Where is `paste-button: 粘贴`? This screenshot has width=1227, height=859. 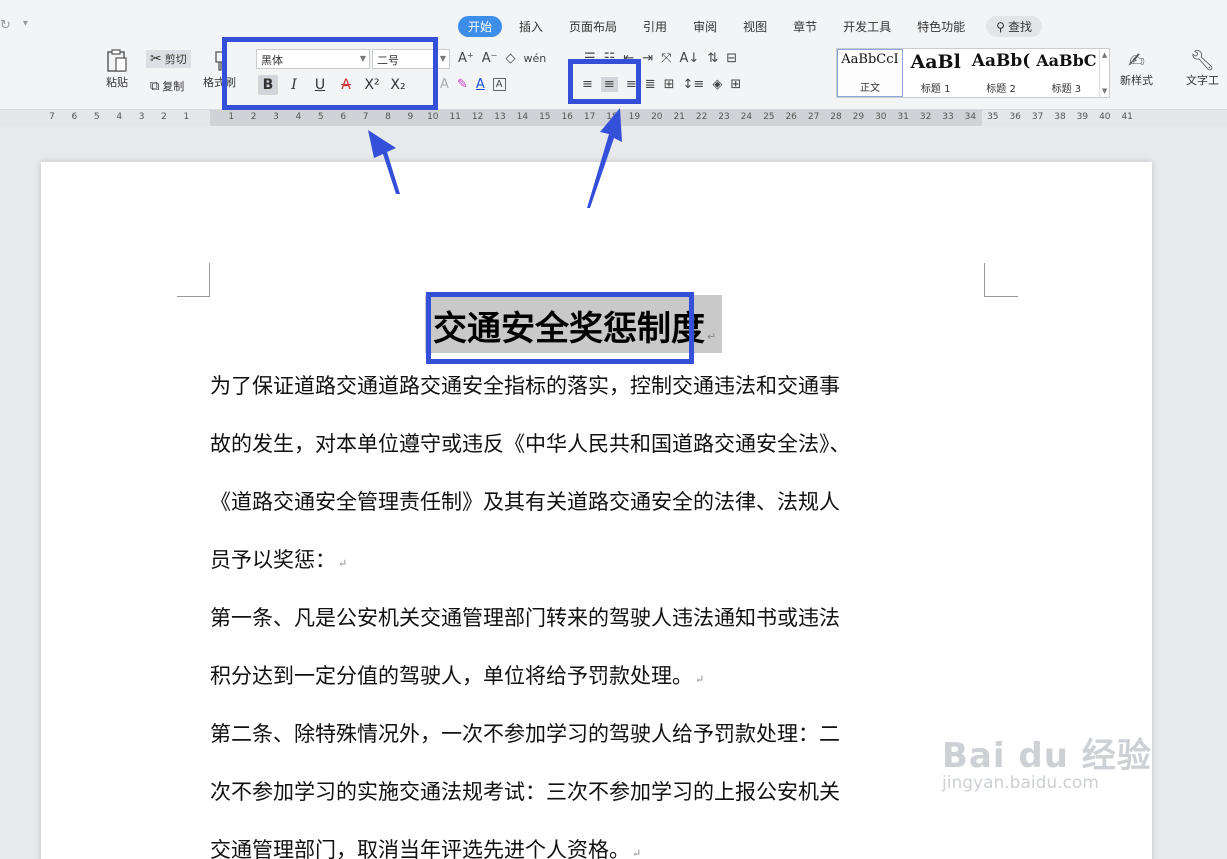 paste-button: 粘贴 is located at coordinates (117, 69).